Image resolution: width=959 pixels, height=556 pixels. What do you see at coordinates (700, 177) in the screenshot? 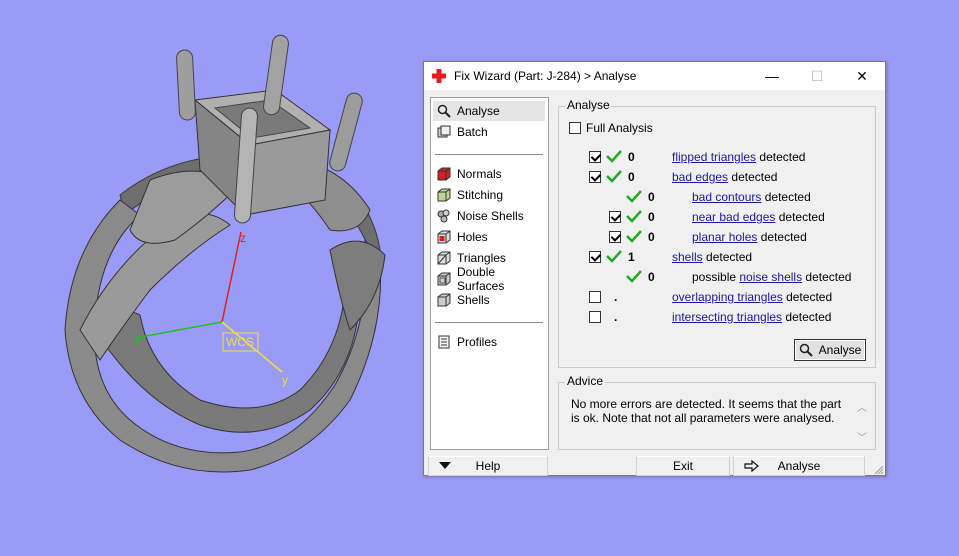
I see `bad-edges-link: bad edges` at bounding box center [700, 177].